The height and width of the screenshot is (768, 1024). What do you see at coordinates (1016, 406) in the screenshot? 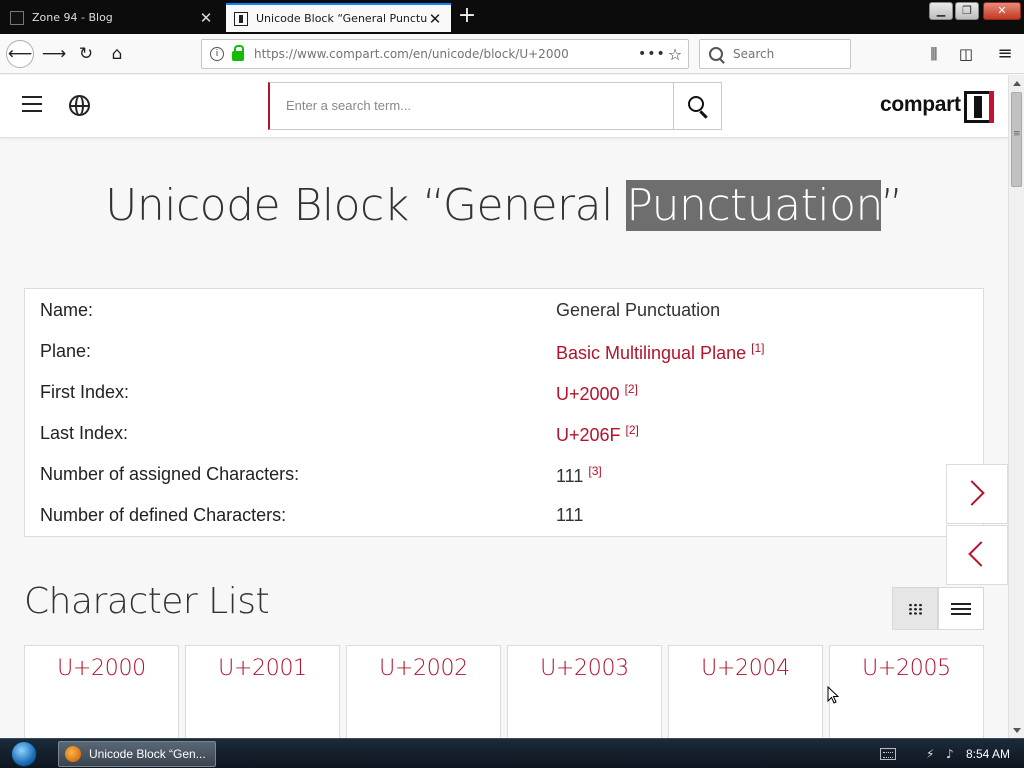
I see `page-scrollbar` at bounding box center [1016, 406].